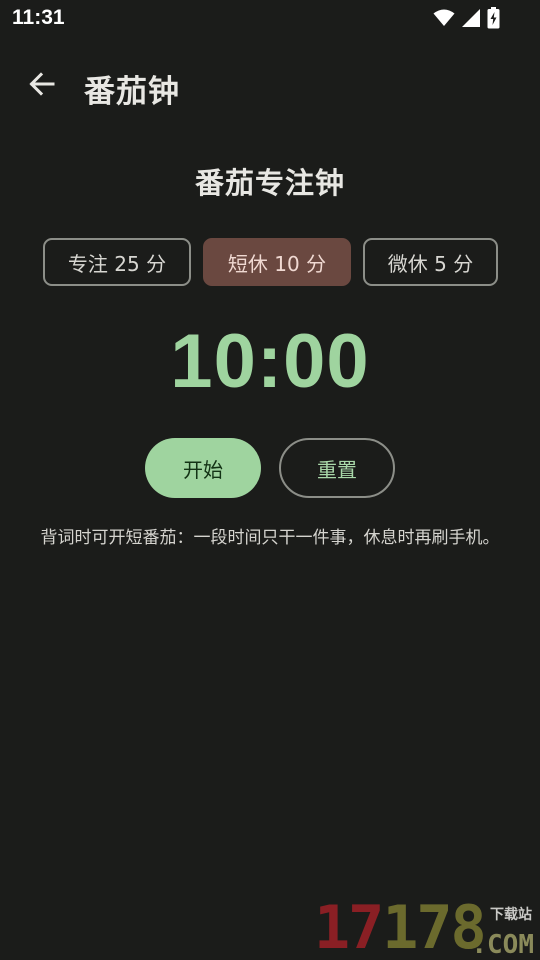  What do you see at coordinates (270, 18) in the screenshot?
I see `status-bar: 11:31` at bounding box center [270, 18].